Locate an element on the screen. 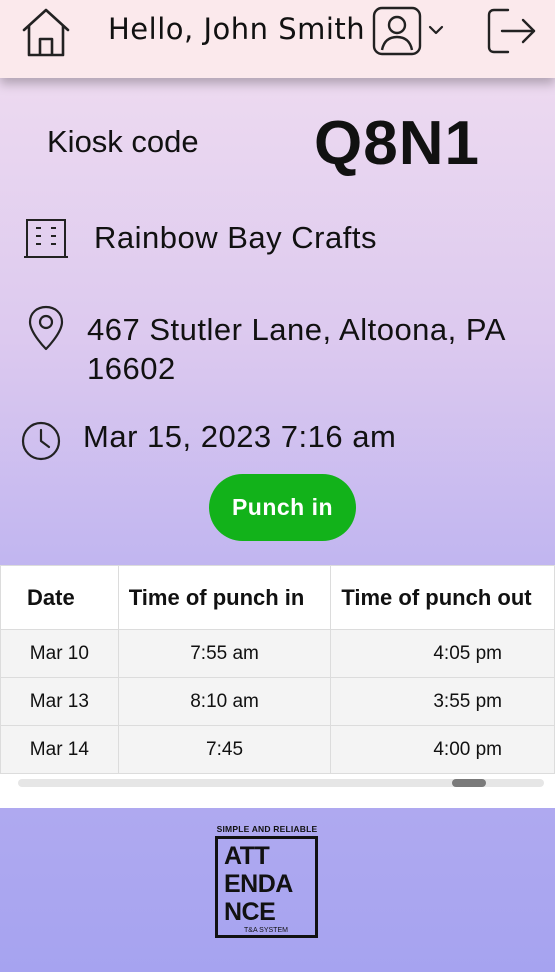 The image size is (555, 972). cell-punch-in: 8:10 am is located at coordinates (224, 701).